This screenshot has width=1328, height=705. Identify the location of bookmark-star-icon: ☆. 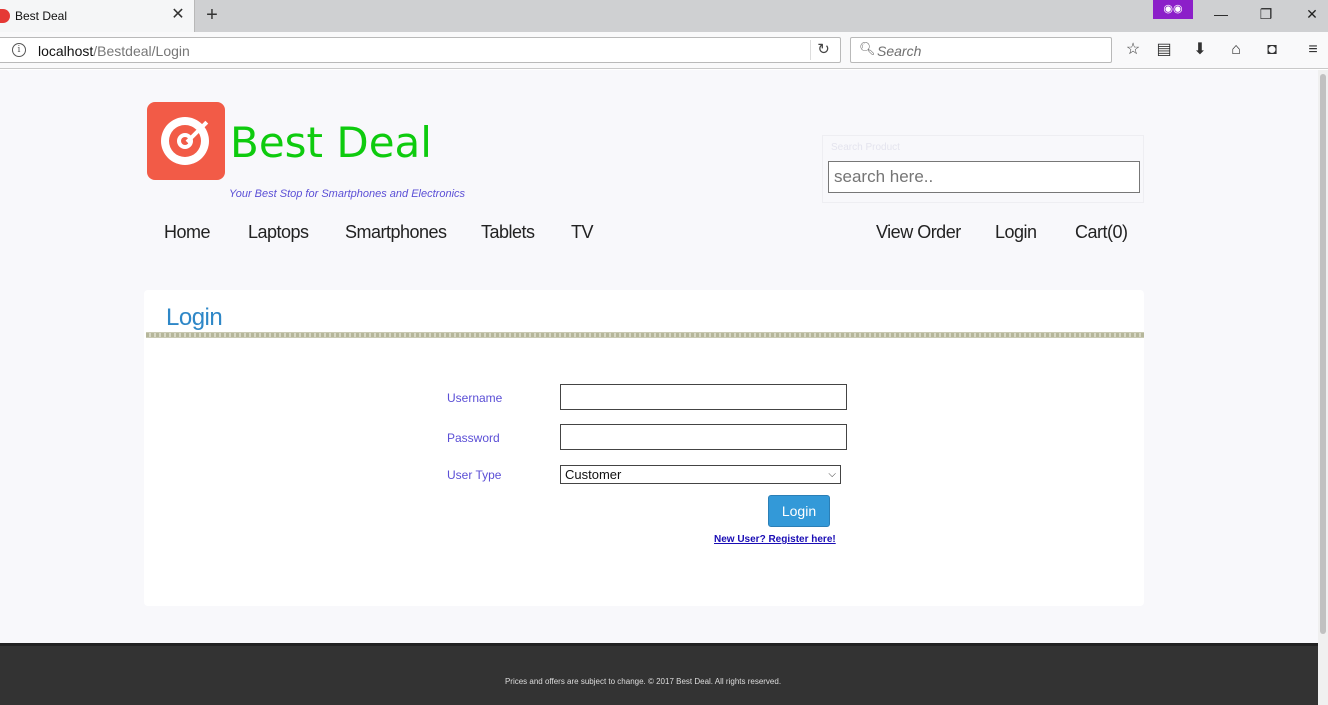
(1133, 50).